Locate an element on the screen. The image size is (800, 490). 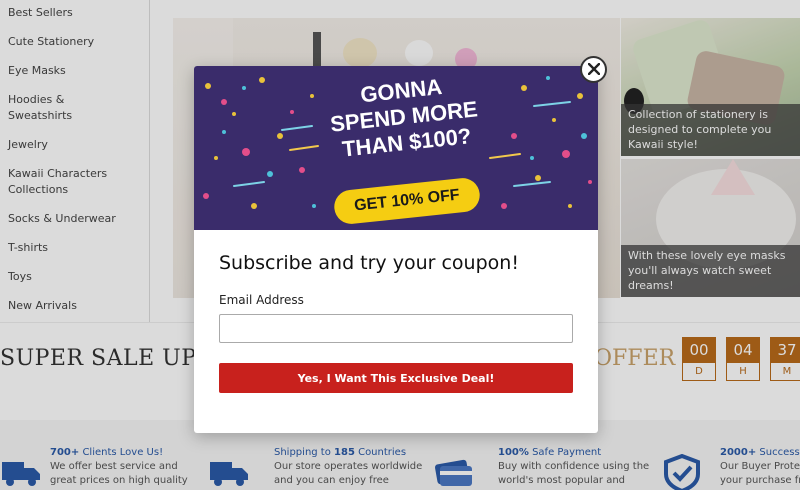
popup-title: Subscribe and try your coupon! is located at coordinates (369, 263).